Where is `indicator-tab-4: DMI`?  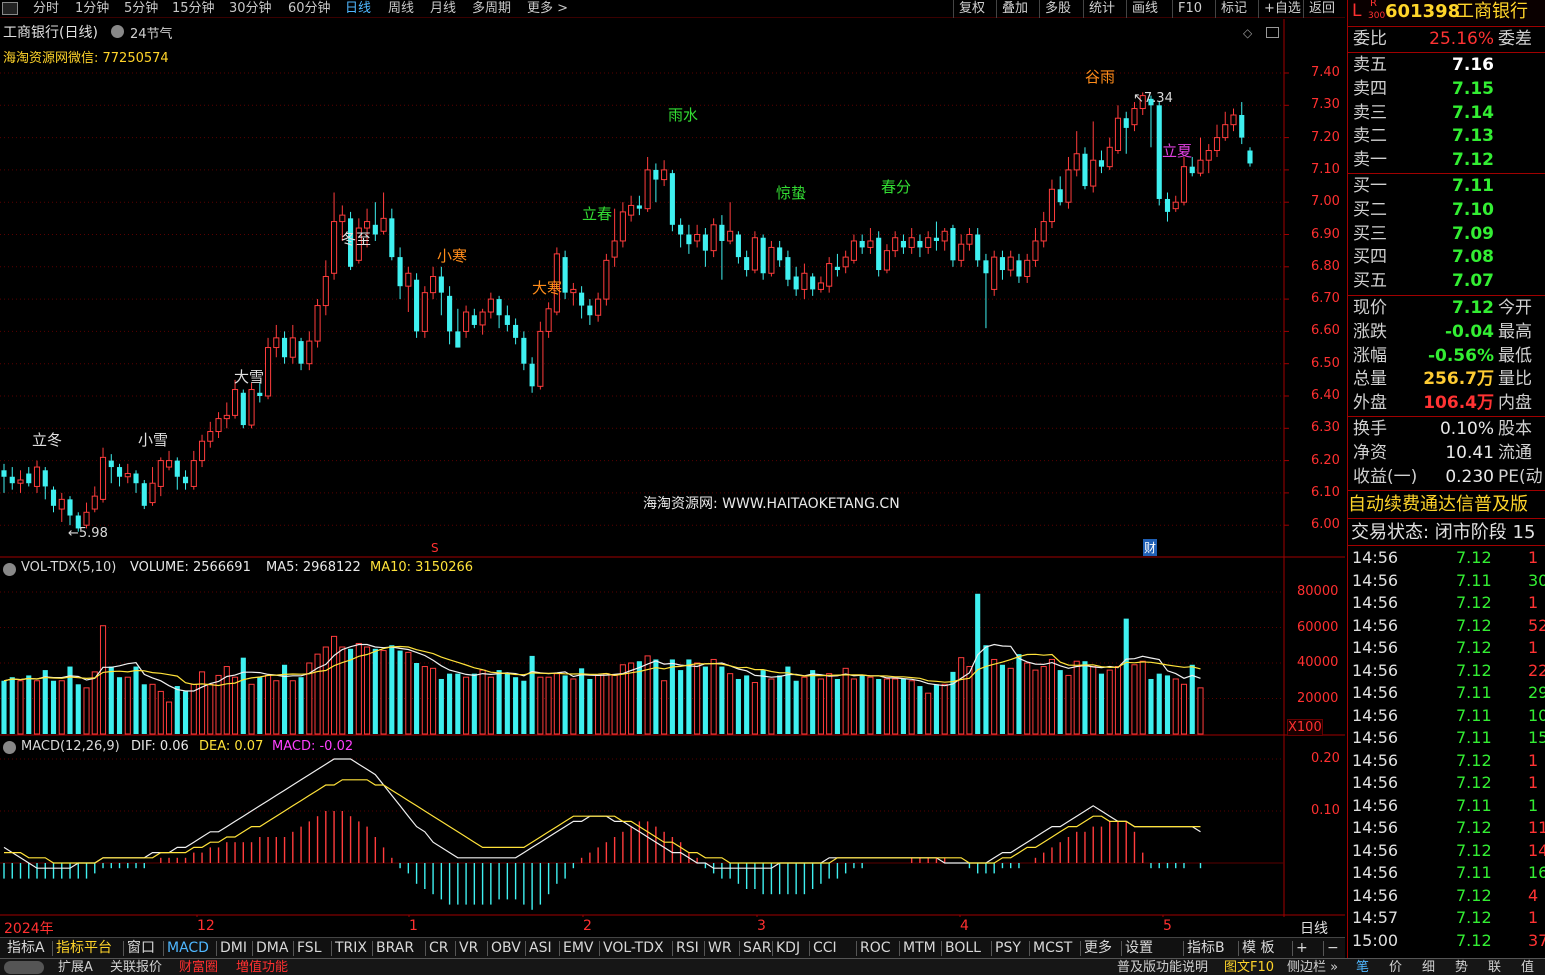
indicator-tab-4: DMI is located at coordinates (233, 948).